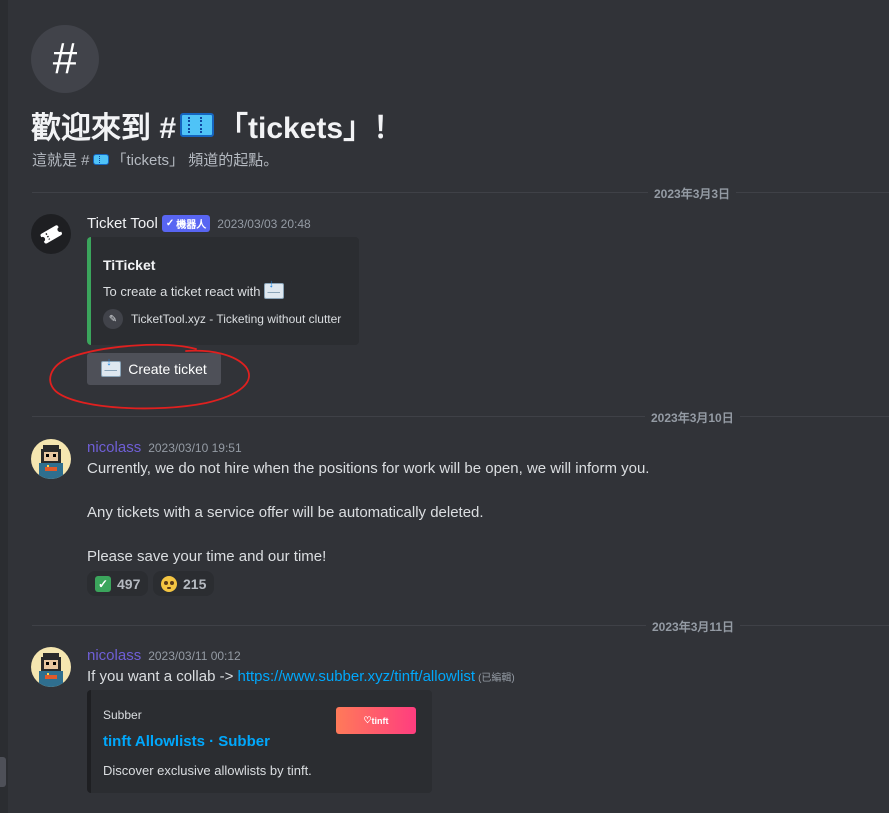 The image size is (889, 813). I want to click on ticket-tool-avatar, so click(51, 234).